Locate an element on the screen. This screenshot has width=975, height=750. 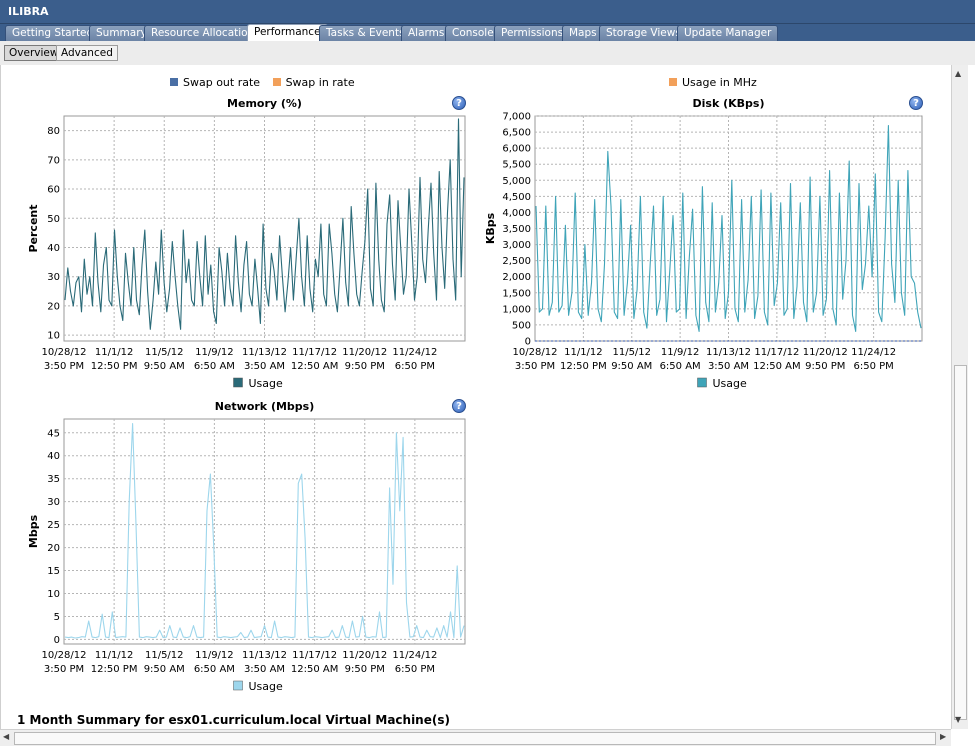
vertical-scroll-thumb is located at coordinates (960, 542).